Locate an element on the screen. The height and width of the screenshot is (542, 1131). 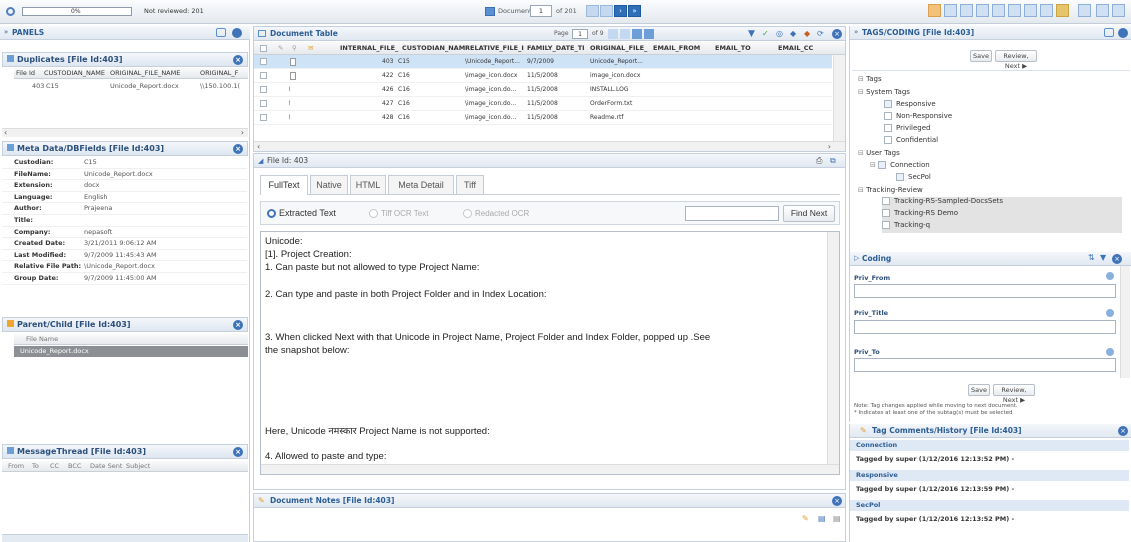
tree-node-tracking-q: Tracking-q is located at coordinates (1002, 227).